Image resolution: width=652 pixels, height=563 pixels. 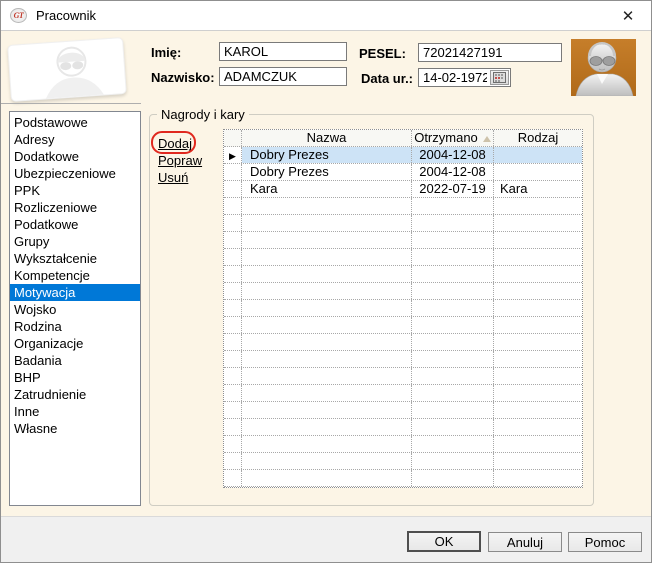 I want to click on sidebar-item: Ubezpieczeniowe, so click(x=75, y=173).